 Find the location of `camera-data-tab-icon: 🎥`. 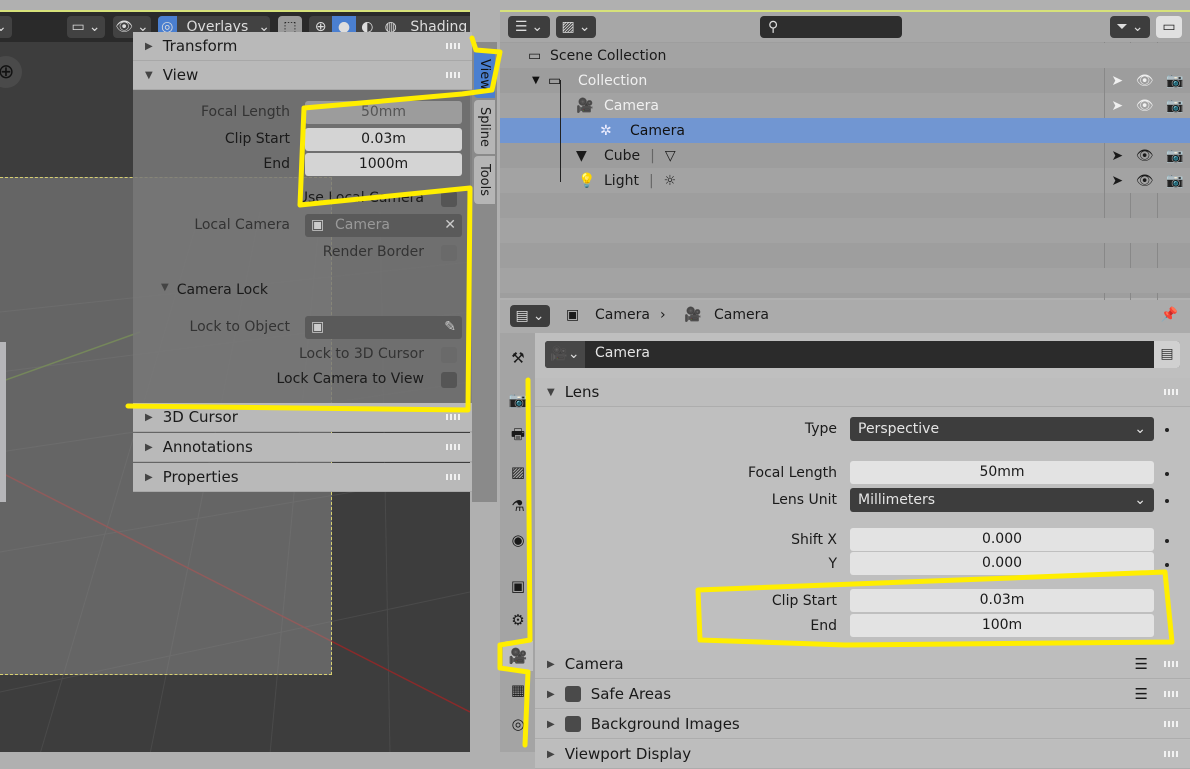

camera-data-tab-icon: 🎥 is located at coordinates (518, 656).